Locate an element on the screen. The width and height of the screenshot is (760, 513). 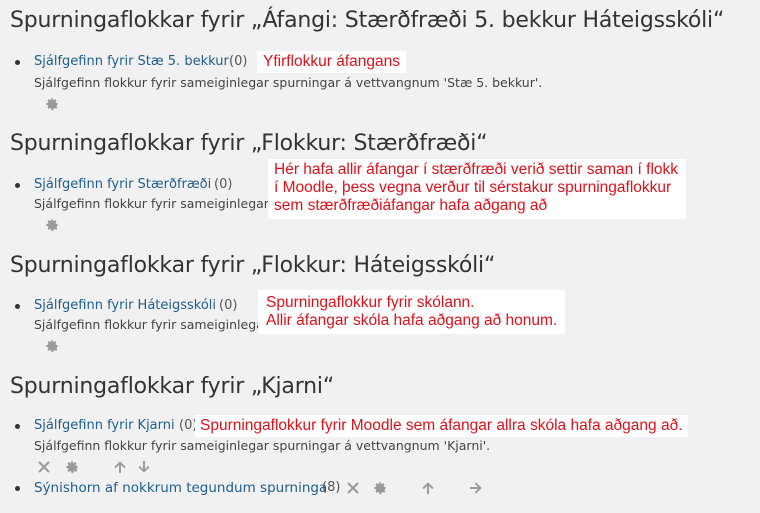
section-heading: Spurningaflokkar fyrir „Kjarni“ is located at coordinates (172, 386).